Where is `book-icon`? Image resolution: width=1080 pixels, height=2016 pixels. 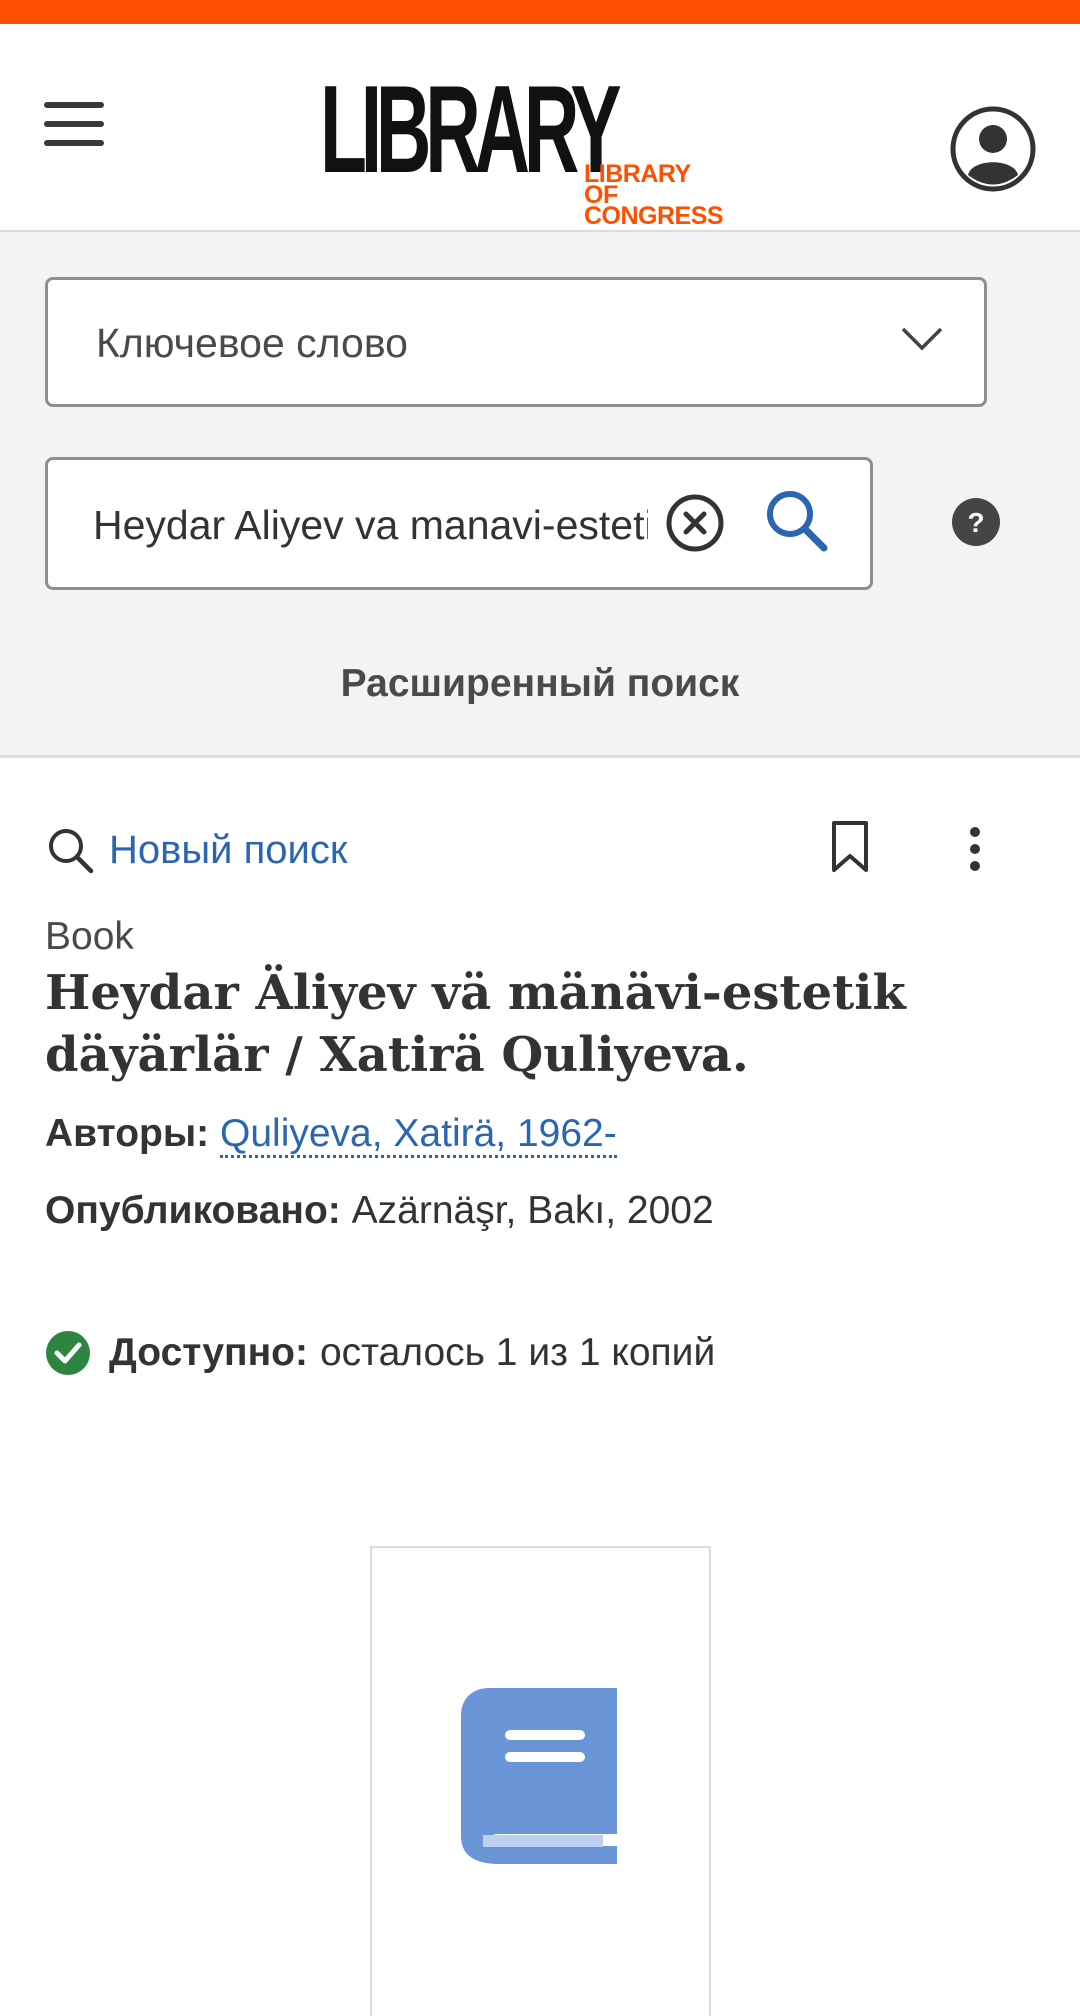 book-icon is located at coordinates (539, 1776).